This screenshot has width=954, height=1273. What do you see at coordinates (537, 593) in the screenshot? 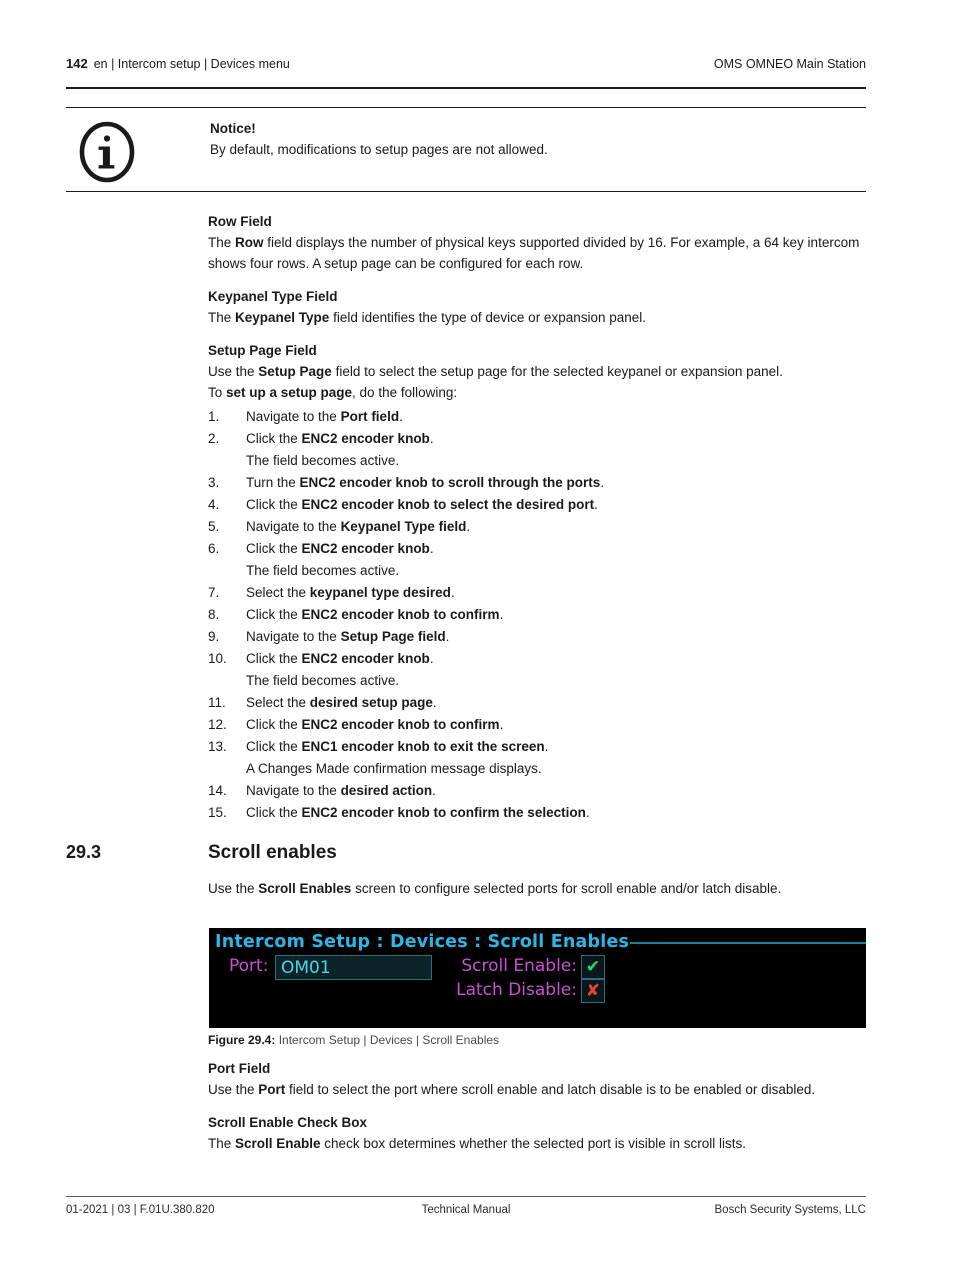
I see `procedure-step: 7. Select the keypanel type desired.` at bounding box center [537, 593].